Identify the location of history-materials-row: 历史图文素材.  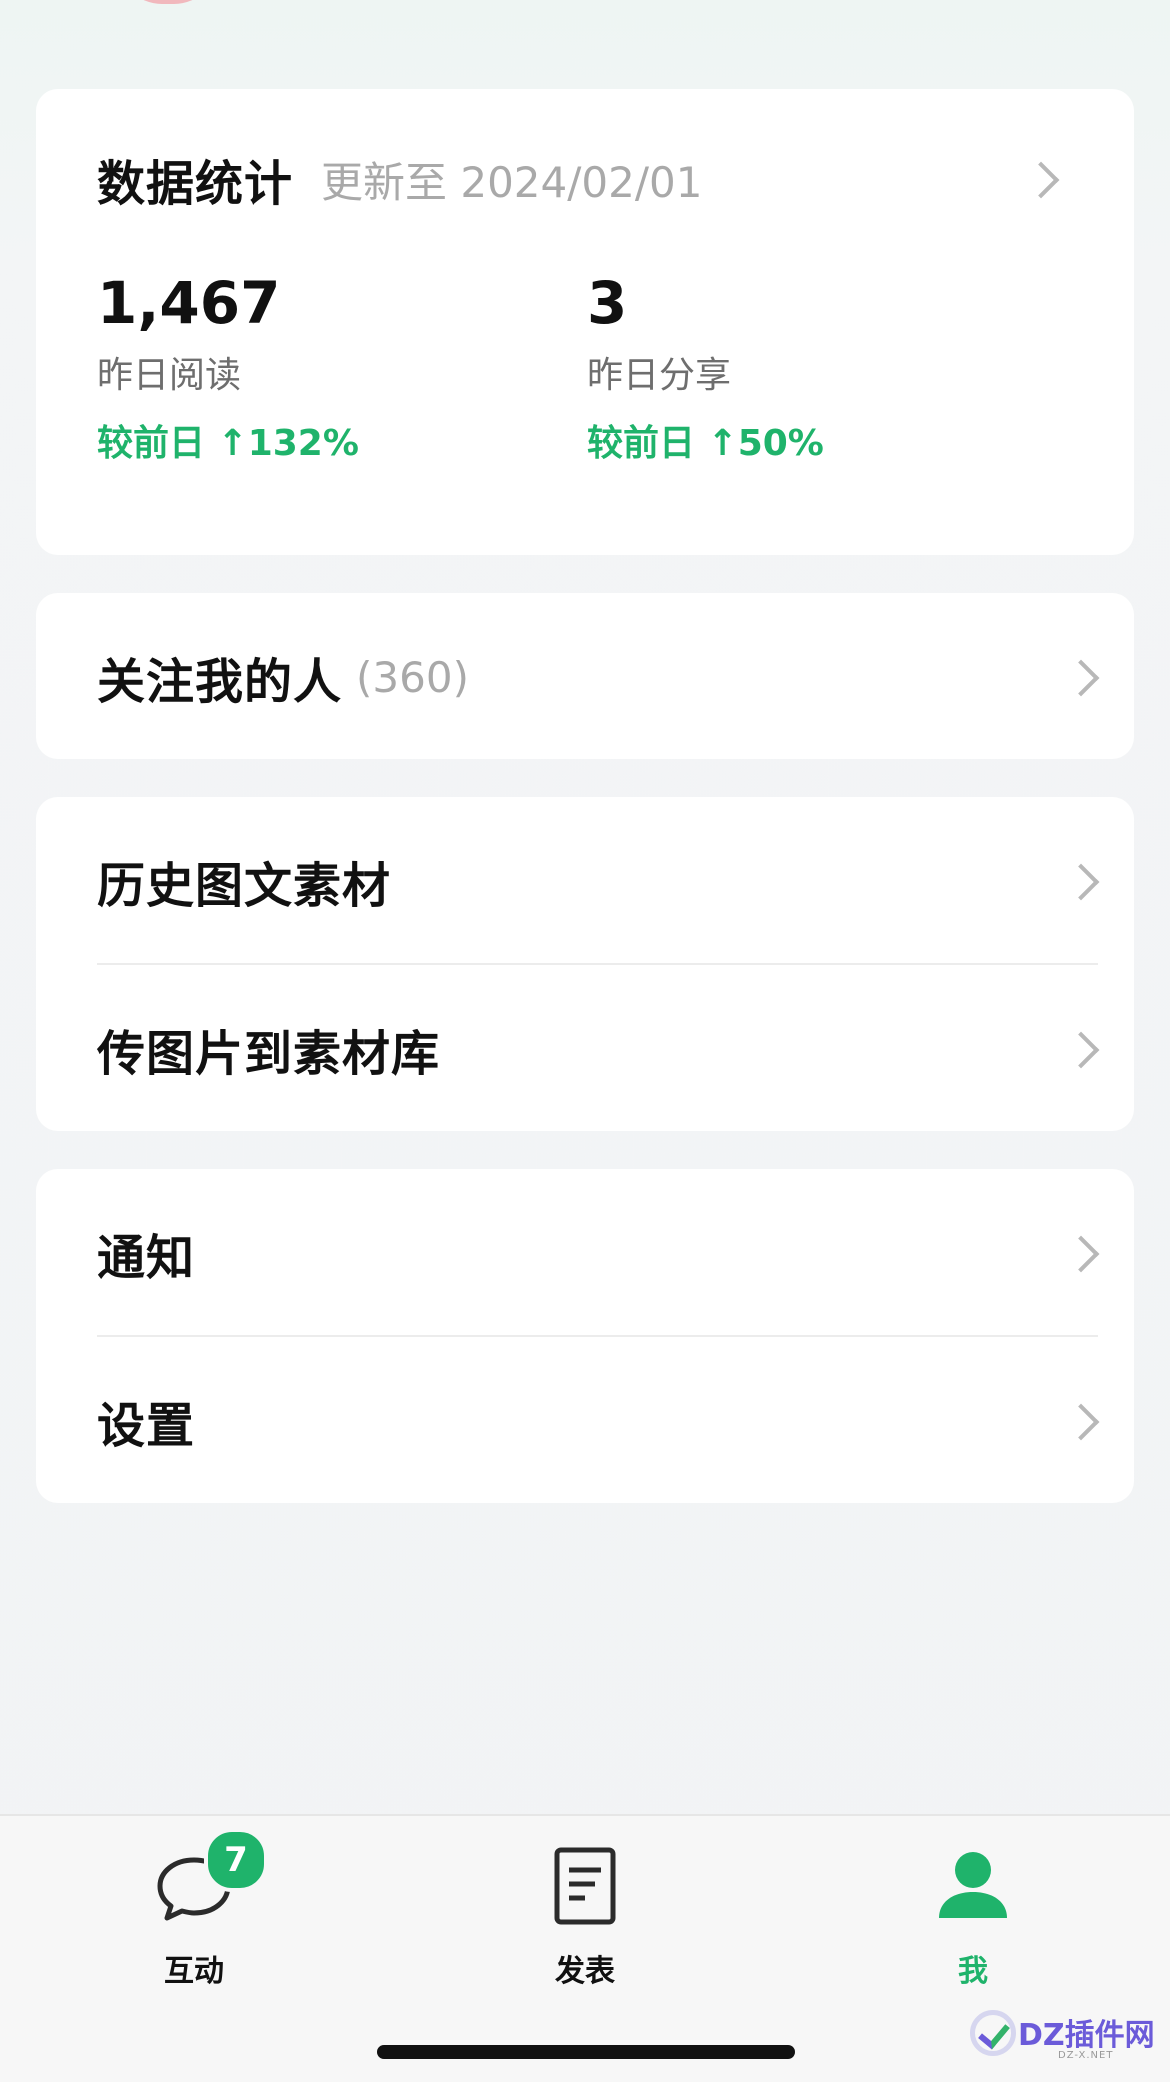
(585, 881).